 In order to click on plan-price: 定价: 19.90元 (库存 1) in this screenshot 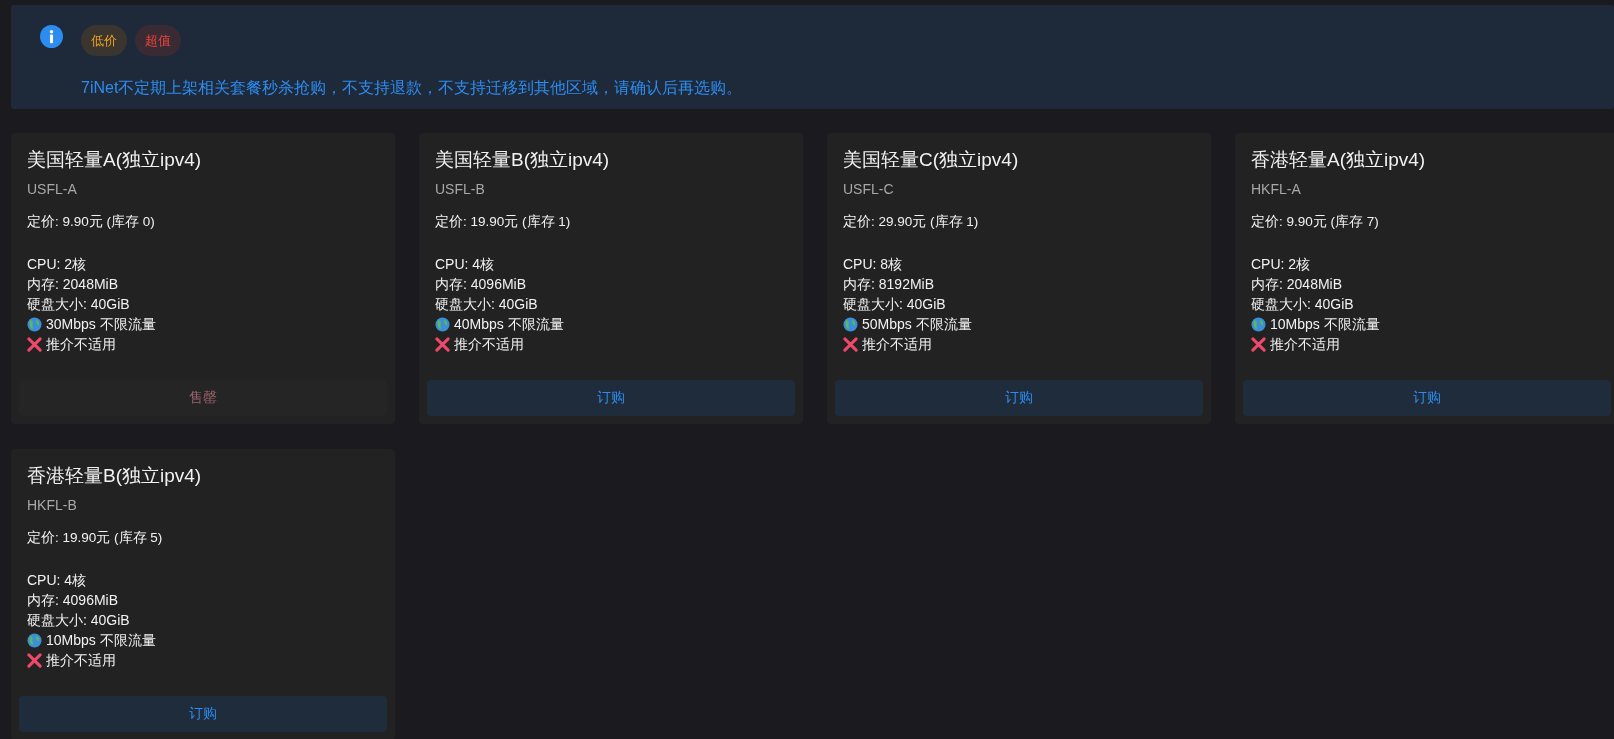, I will do `click(503, 222)`.